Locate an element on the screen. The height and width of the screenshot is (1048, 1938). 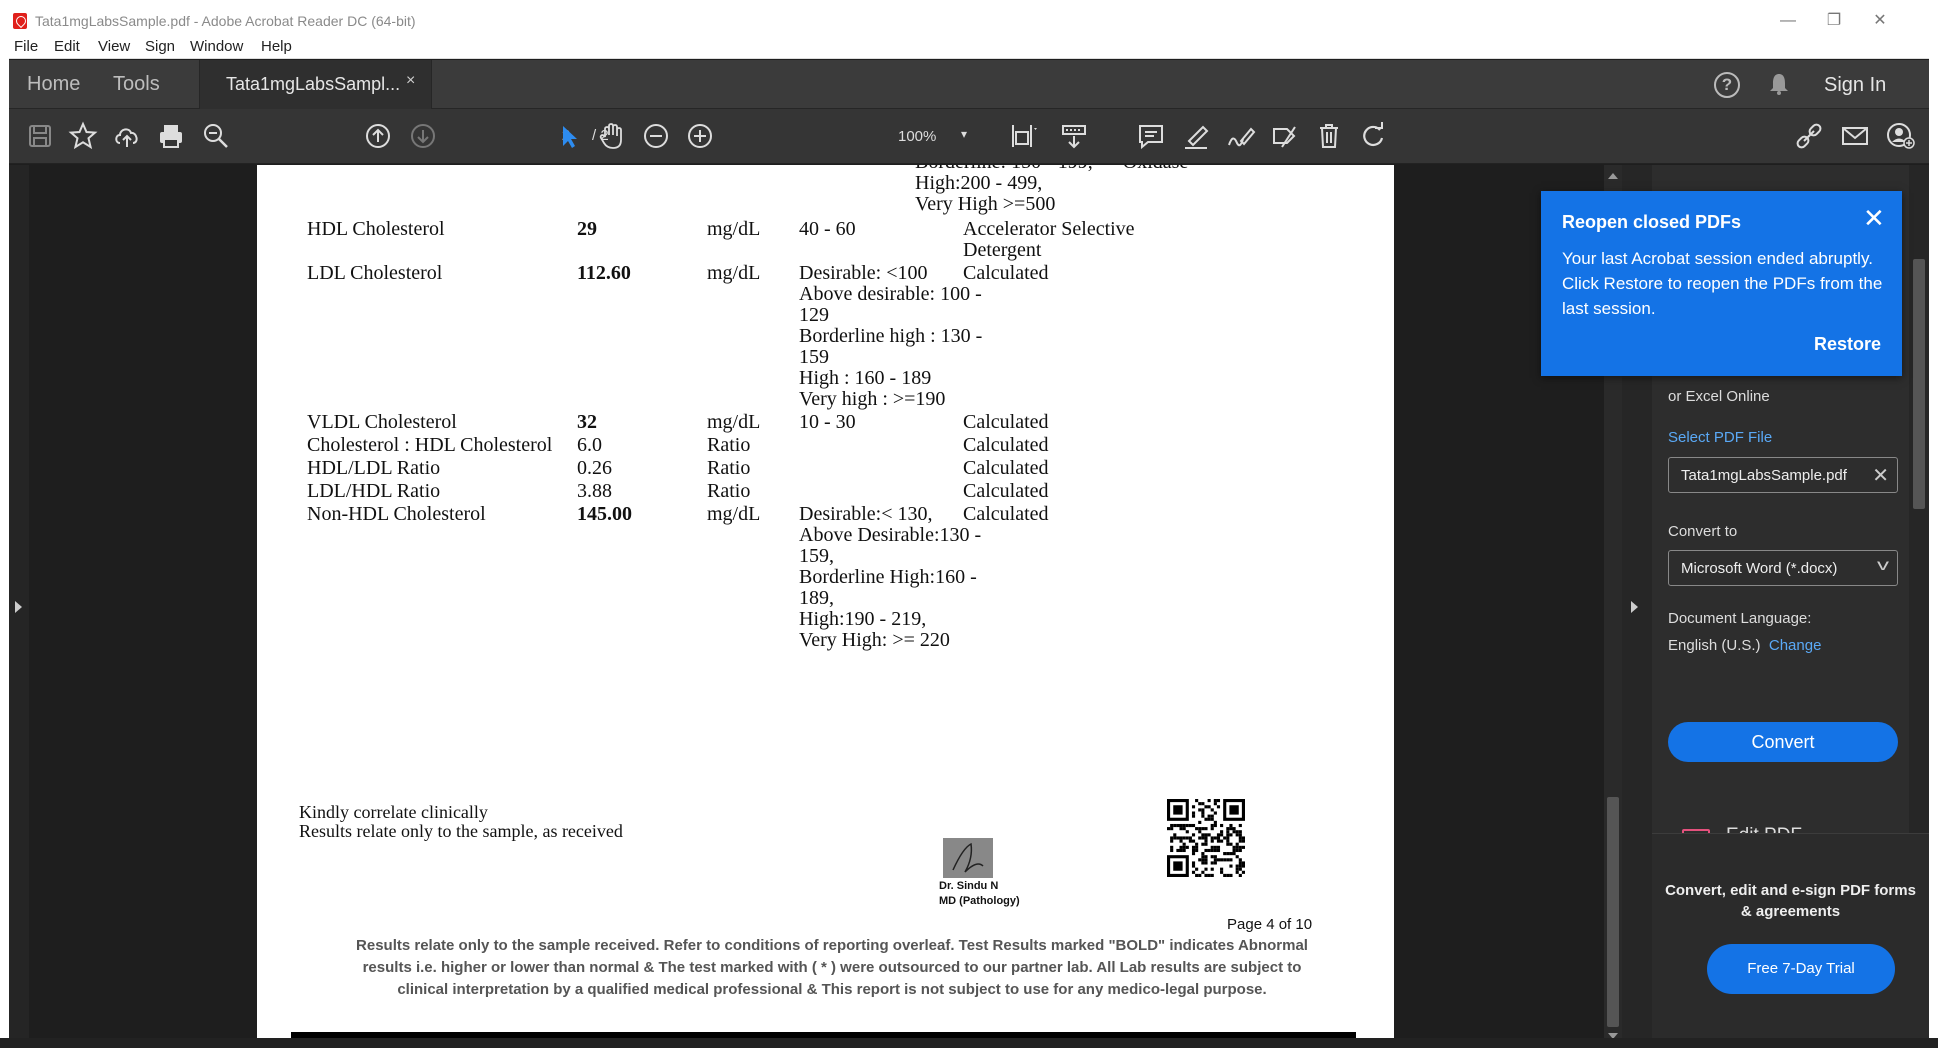
save-icon is located at coordinates (40, 136).